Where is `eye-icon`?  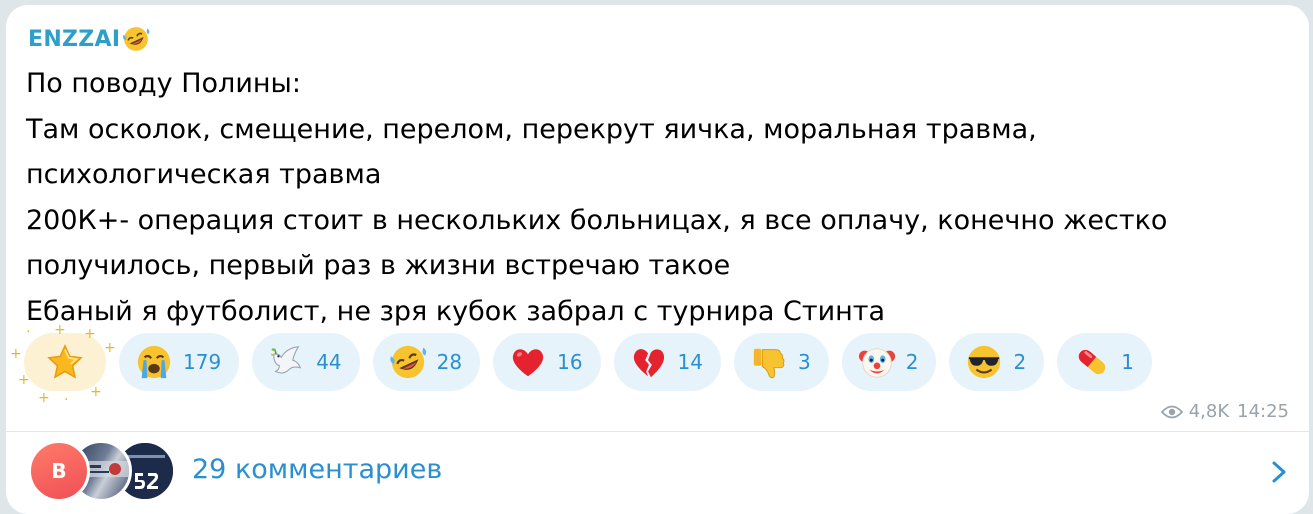 eye-icon is located at coordinates (1171, 411).